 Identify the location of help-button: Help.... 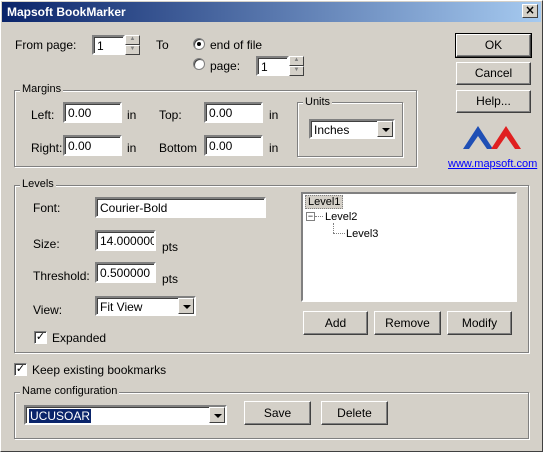
(493, 101).